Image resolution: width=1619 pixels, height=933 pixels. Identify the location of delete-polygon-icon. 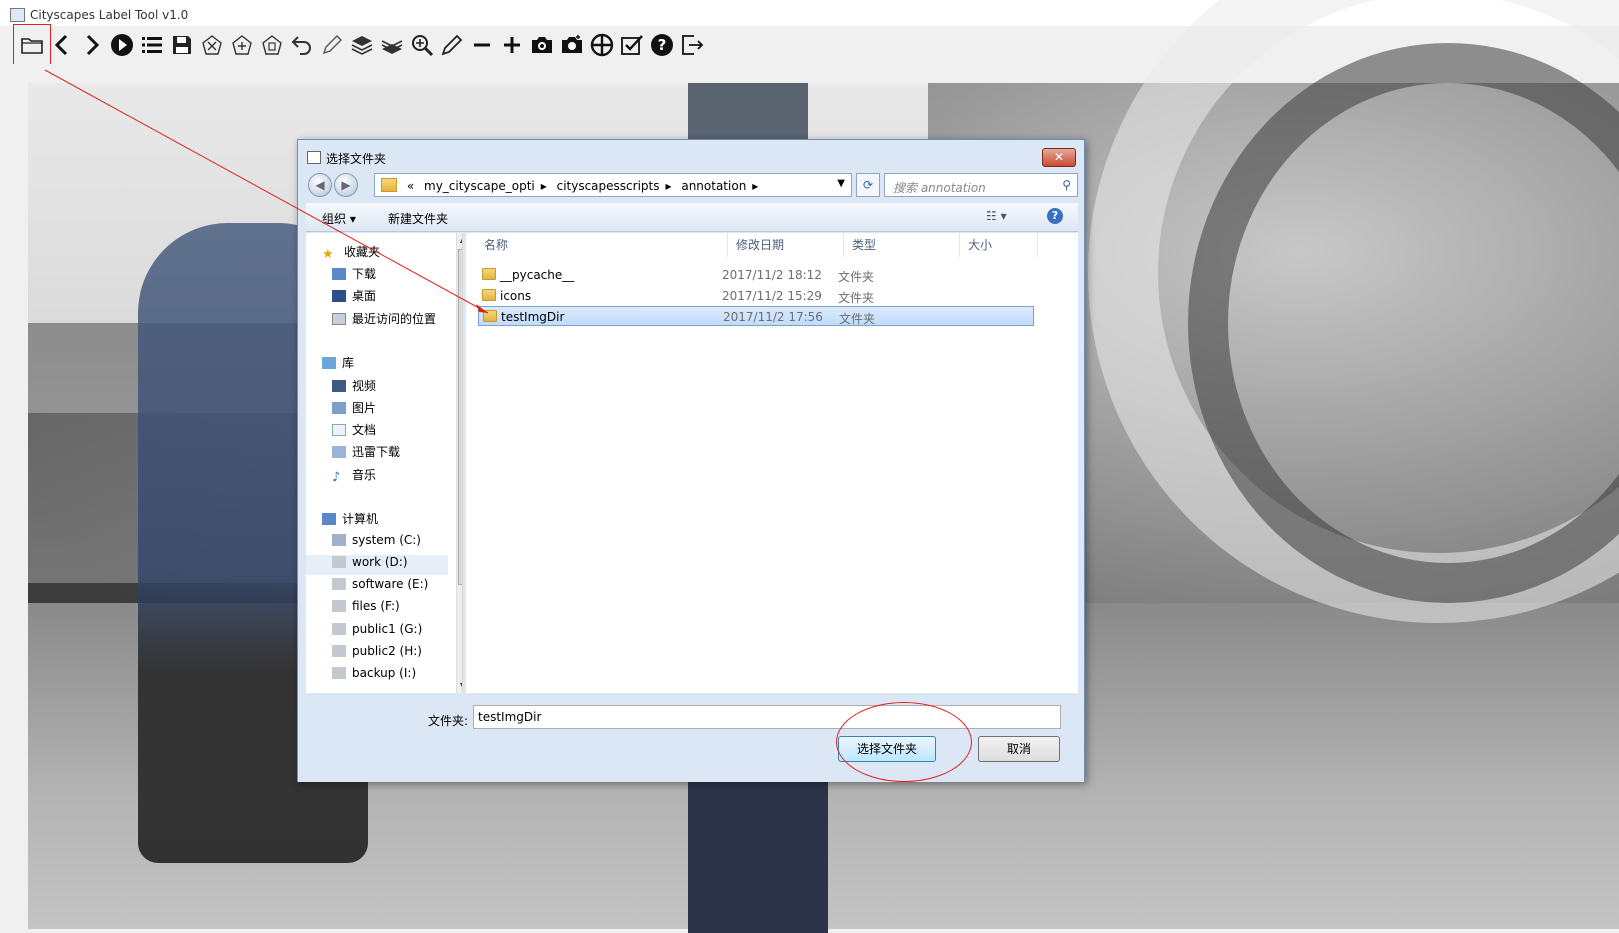
(272, 45).